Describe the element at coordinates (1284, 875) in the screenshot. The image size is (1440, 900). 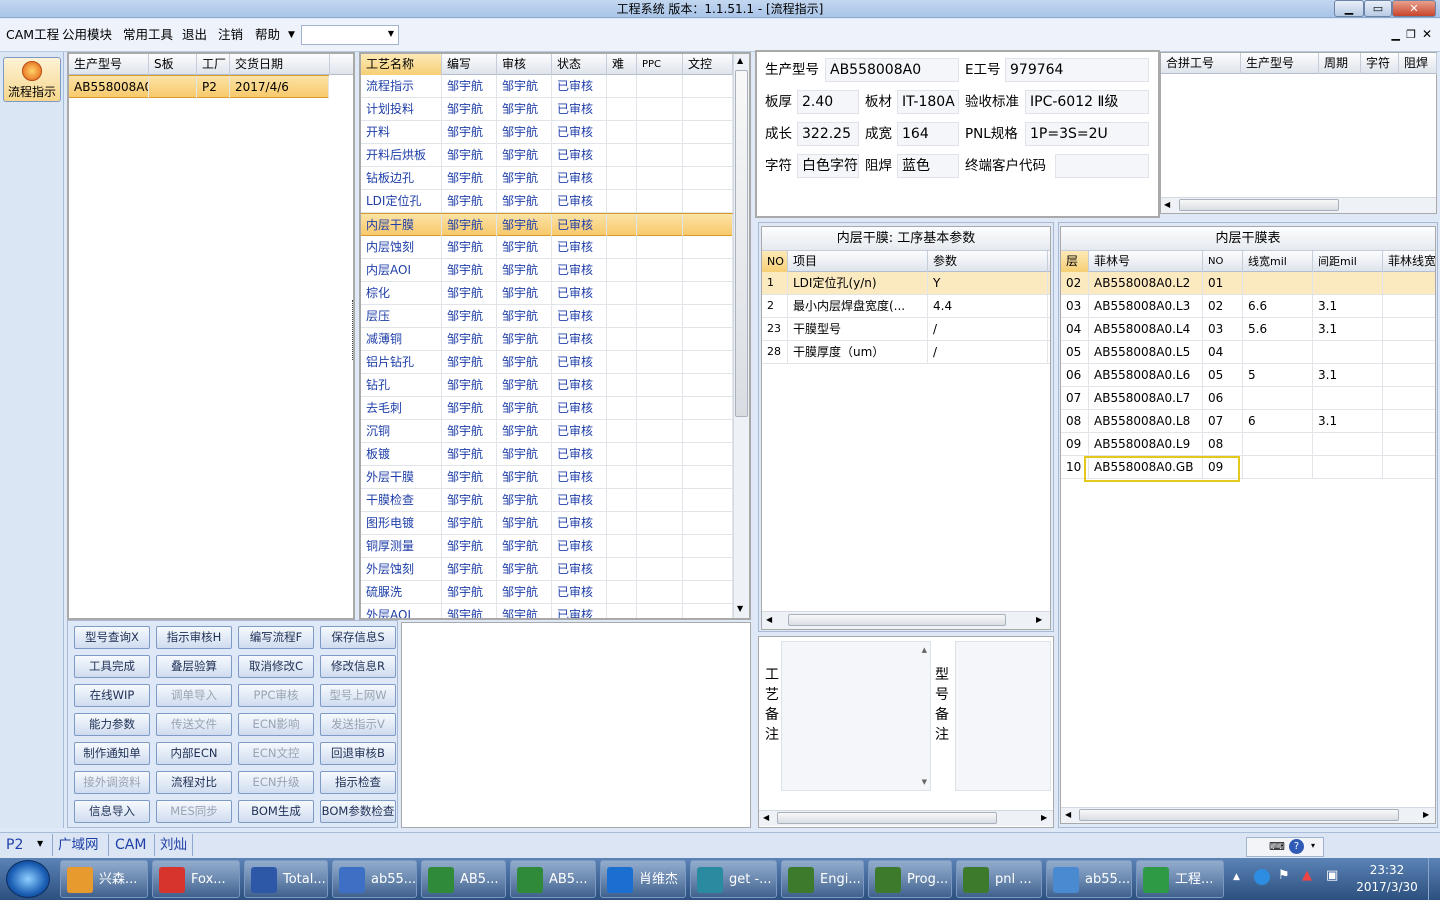
I see `tray-flag-icon: ⚑` at that location.